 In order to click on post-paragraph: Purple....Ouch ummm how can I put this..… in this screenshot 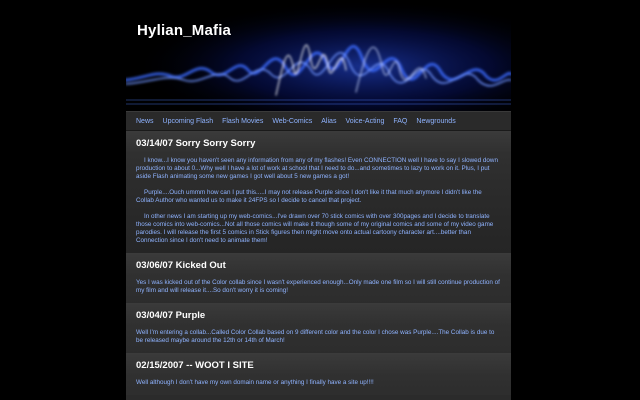, I will do `click(309, 196)`.